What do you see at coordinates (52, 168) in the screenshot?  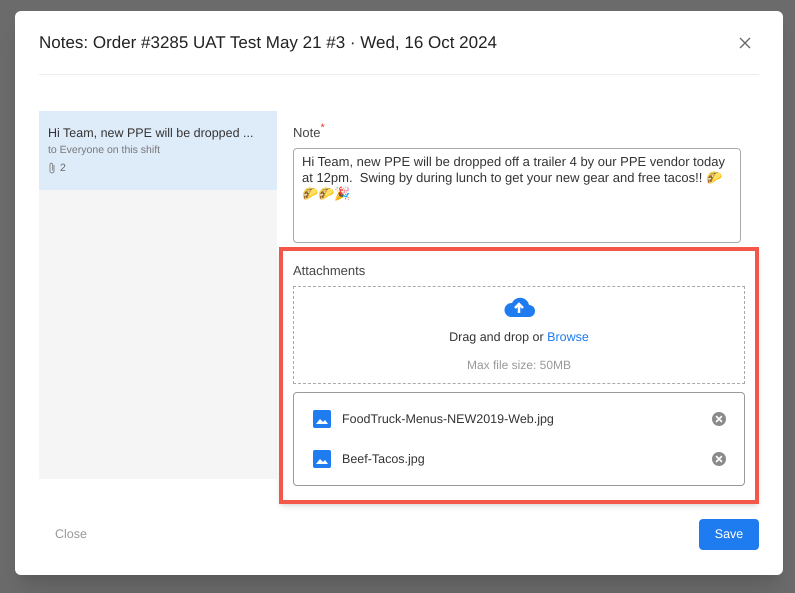 I see `paperclip-icon` at bounding box center [52, 168].